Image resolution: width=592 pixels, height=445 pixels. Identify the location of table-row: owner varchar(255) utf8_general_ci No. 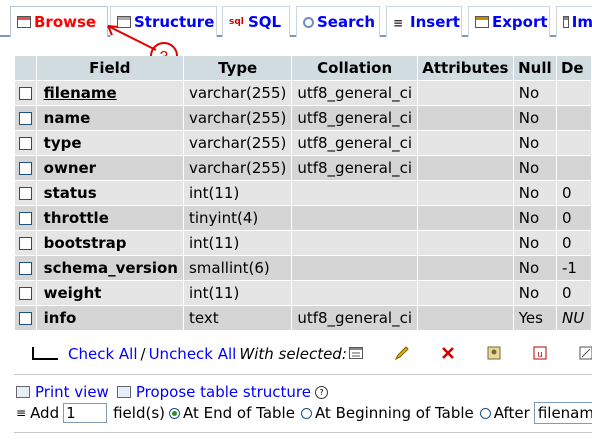
(303, 168).